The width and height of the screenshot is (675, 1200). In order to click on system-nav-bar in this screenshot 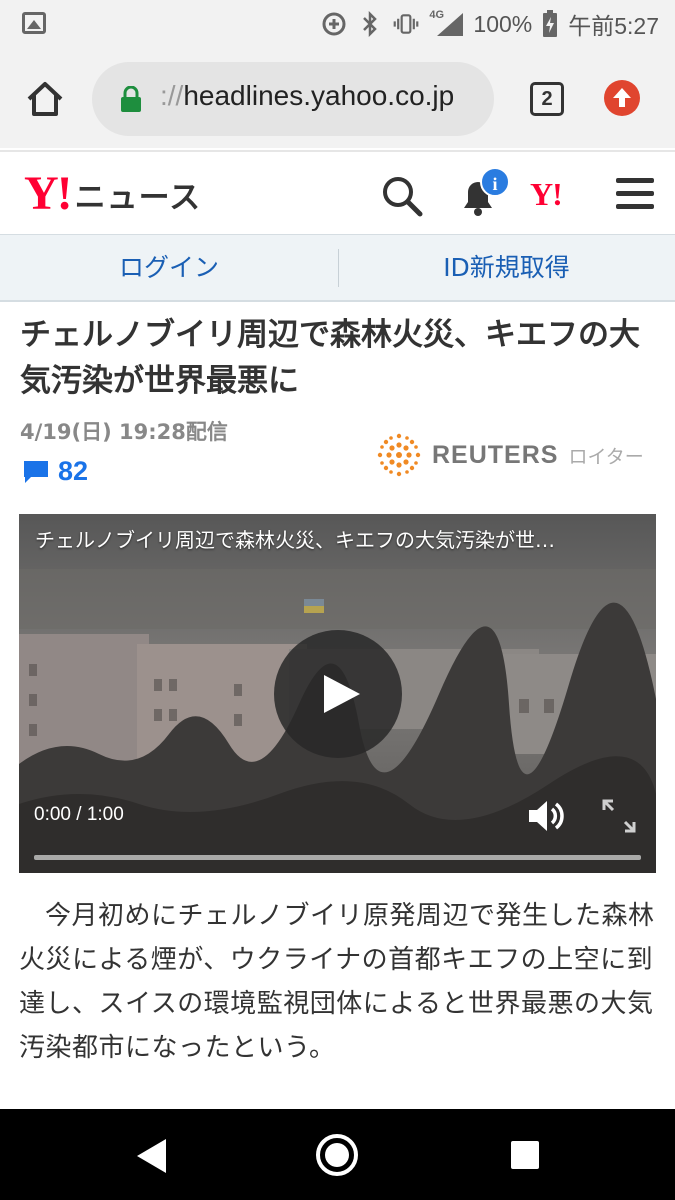, I will do `click(337, 1154)`.